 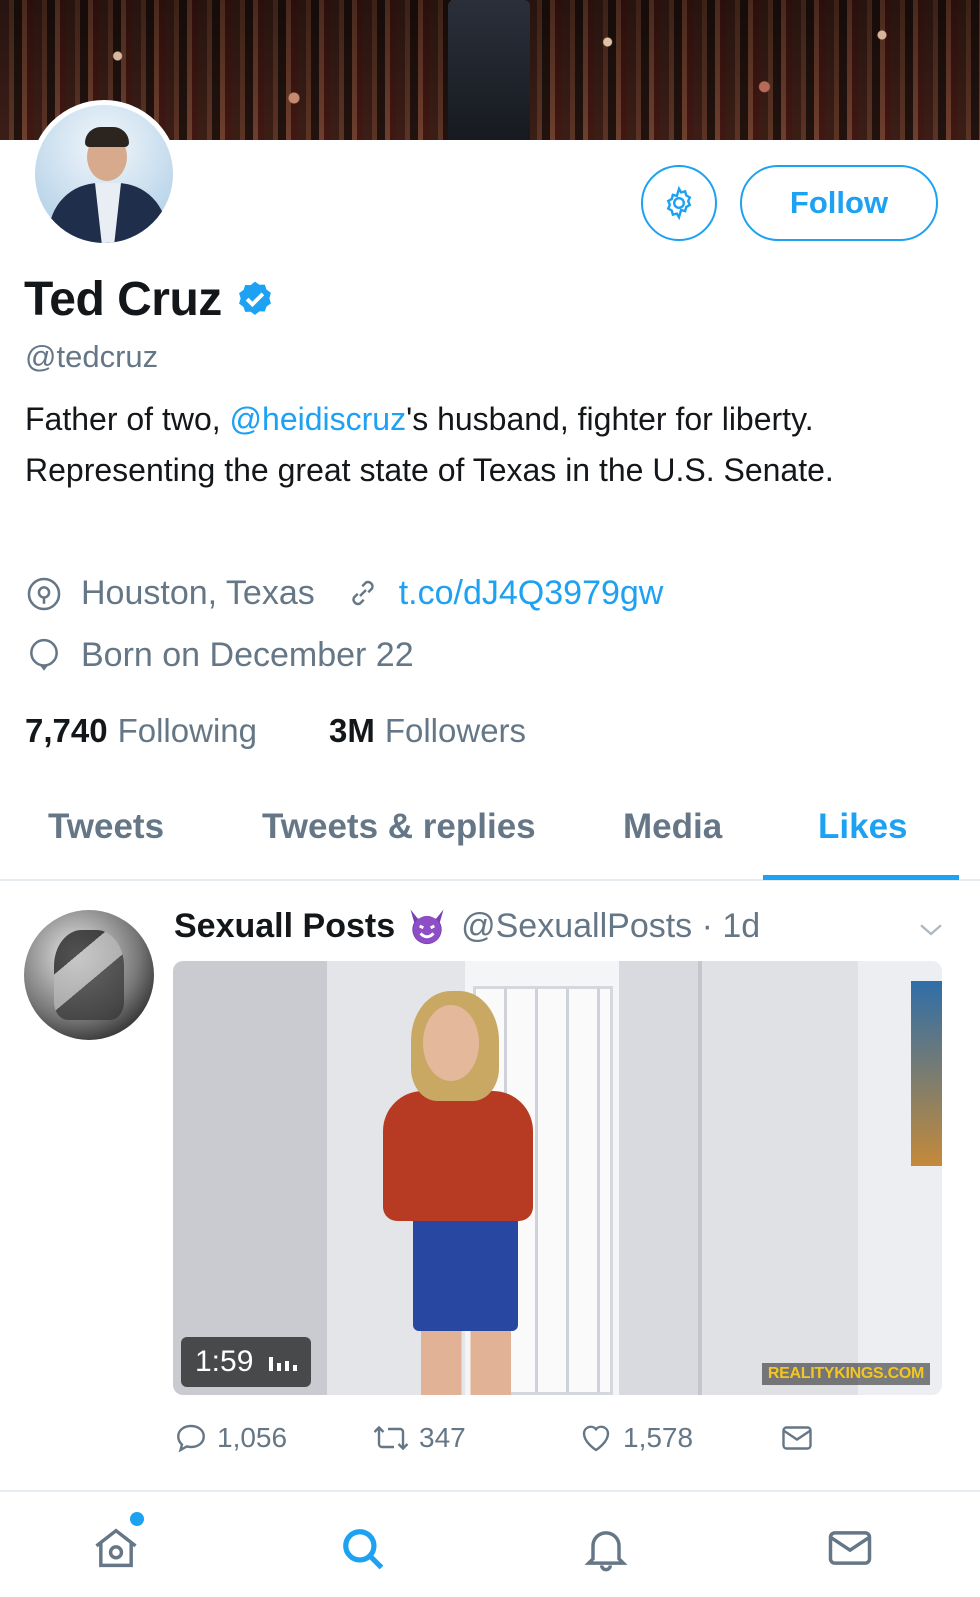 I want to click on profile-location: Houston, Texas, so click(x=198, y=593).